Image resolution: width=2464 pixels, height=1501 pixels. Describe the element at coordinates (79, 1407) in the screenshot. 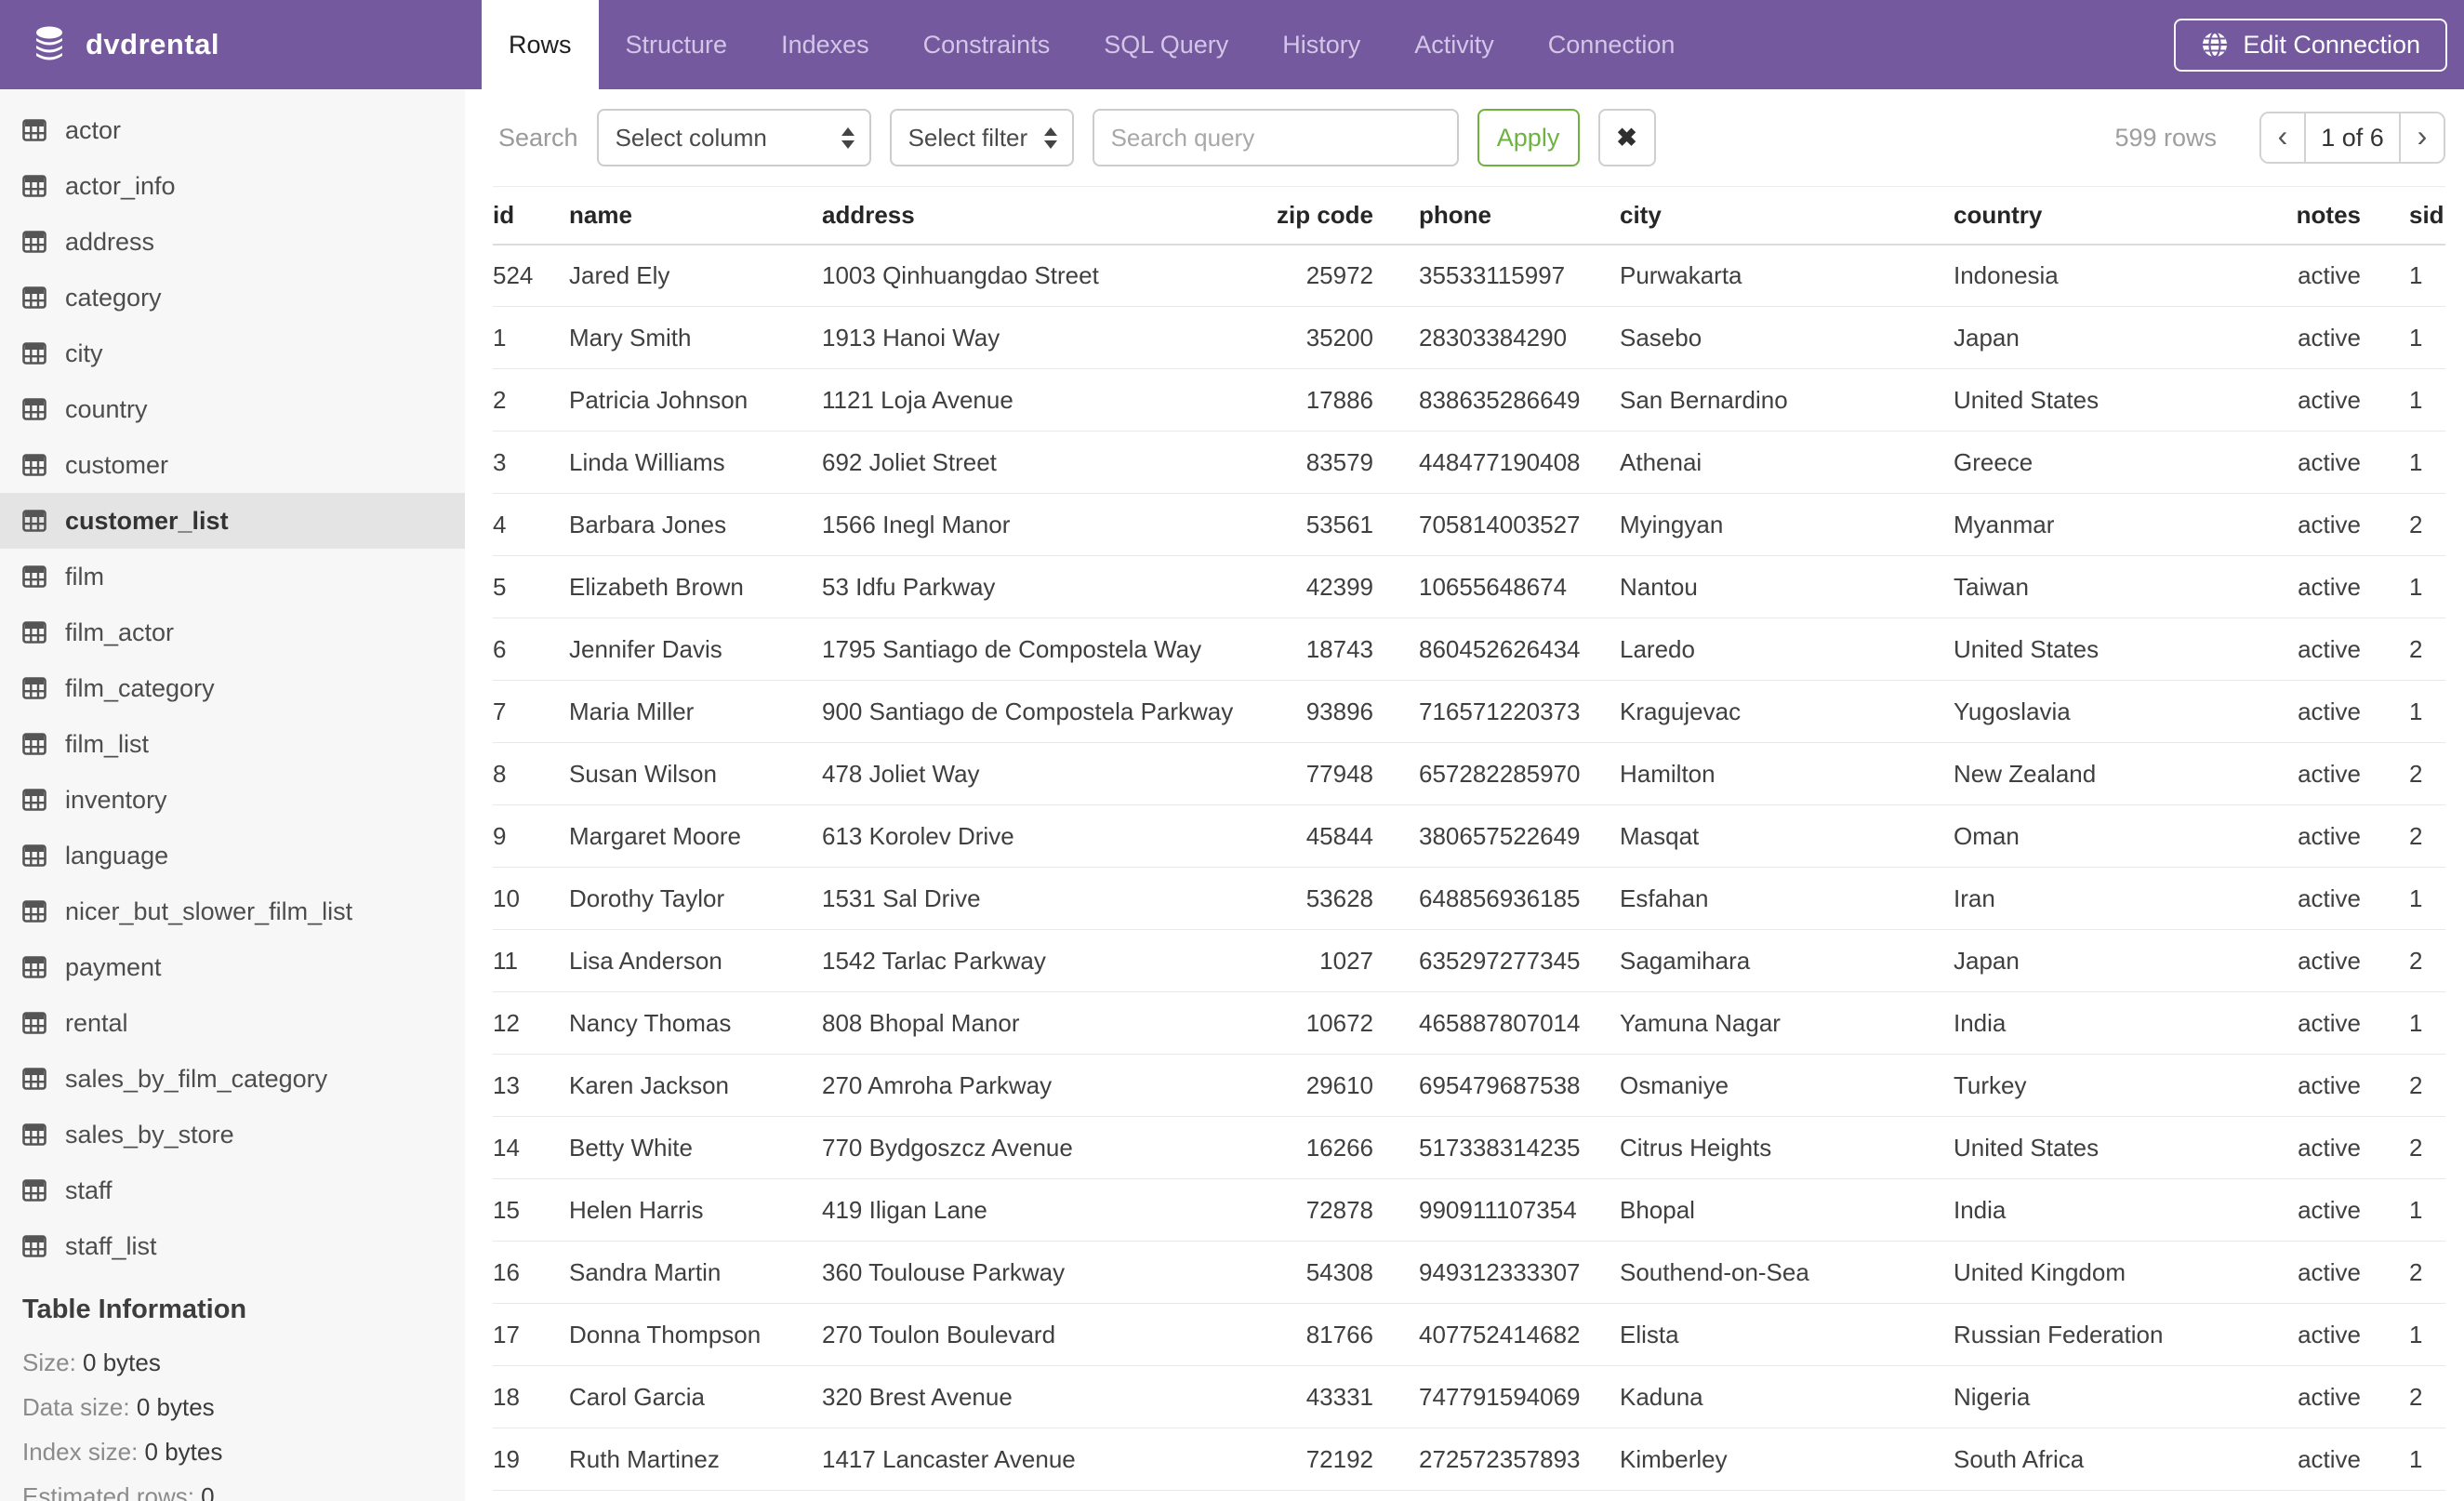

I see `info-label: Data size:` at that location.